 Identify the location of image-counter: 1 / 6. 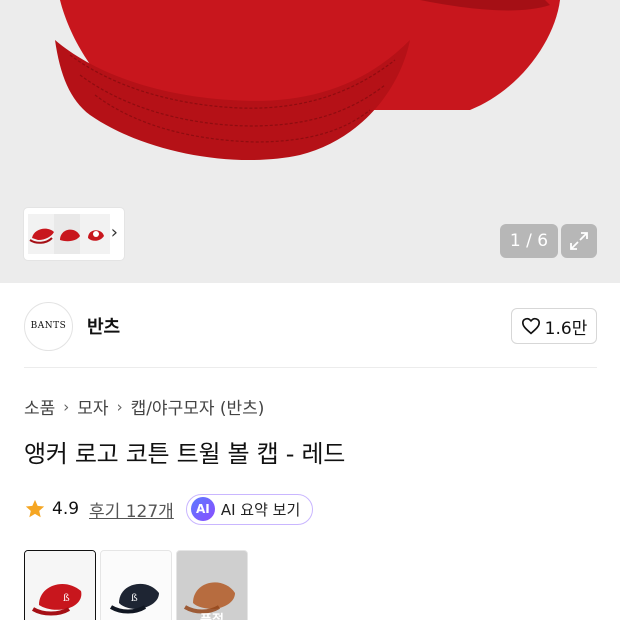
(529, 241).